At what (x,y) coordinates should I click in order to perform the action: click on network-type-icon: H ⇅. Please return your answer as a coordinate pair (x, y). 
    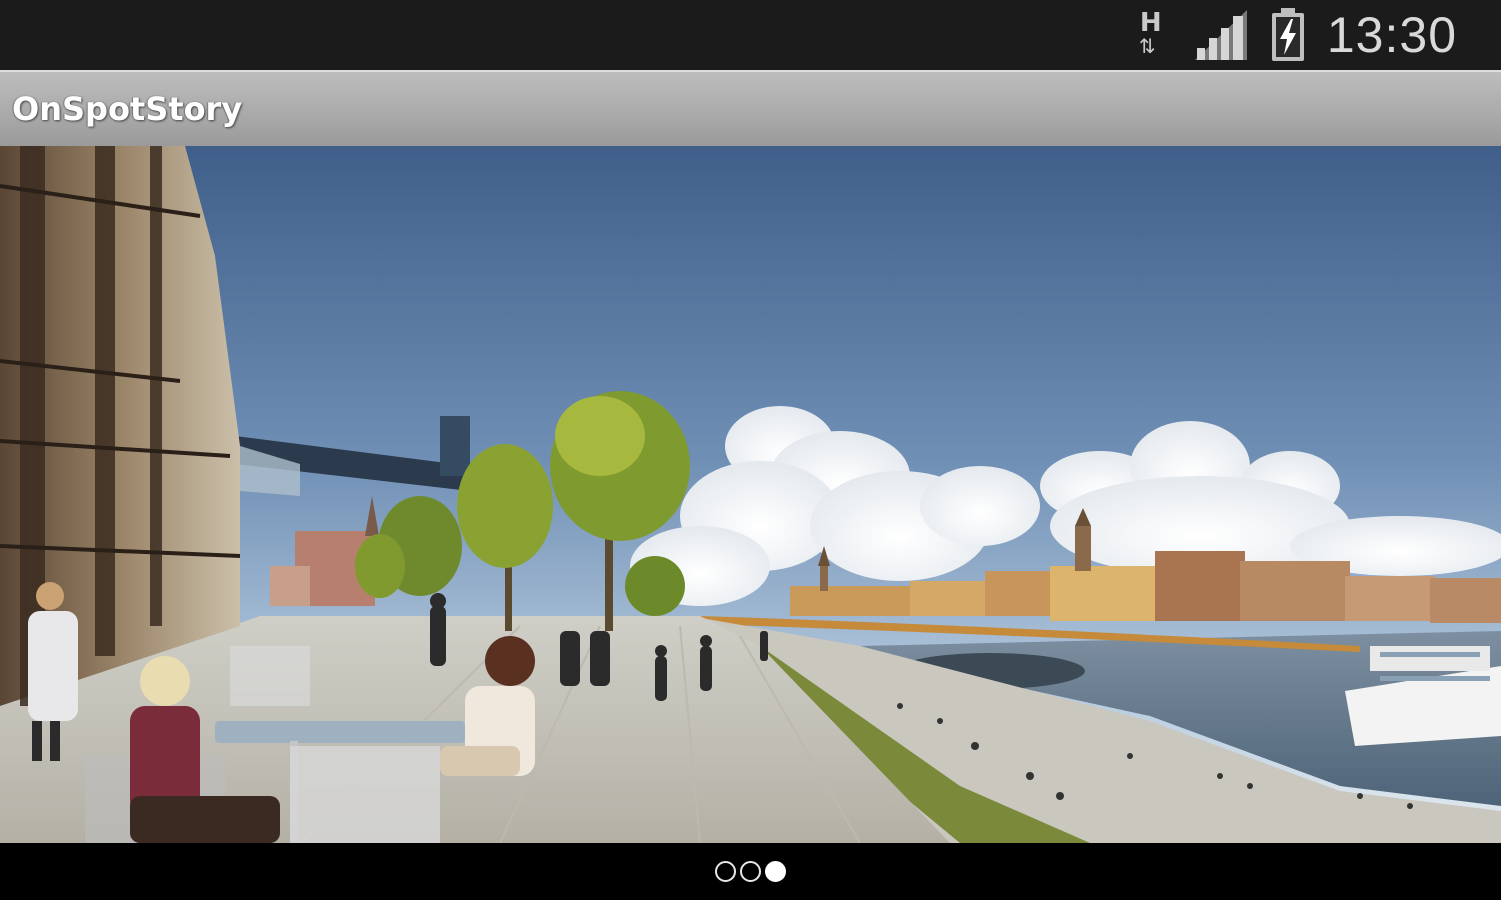
    Looking at the image, I should click on (1154, 35).